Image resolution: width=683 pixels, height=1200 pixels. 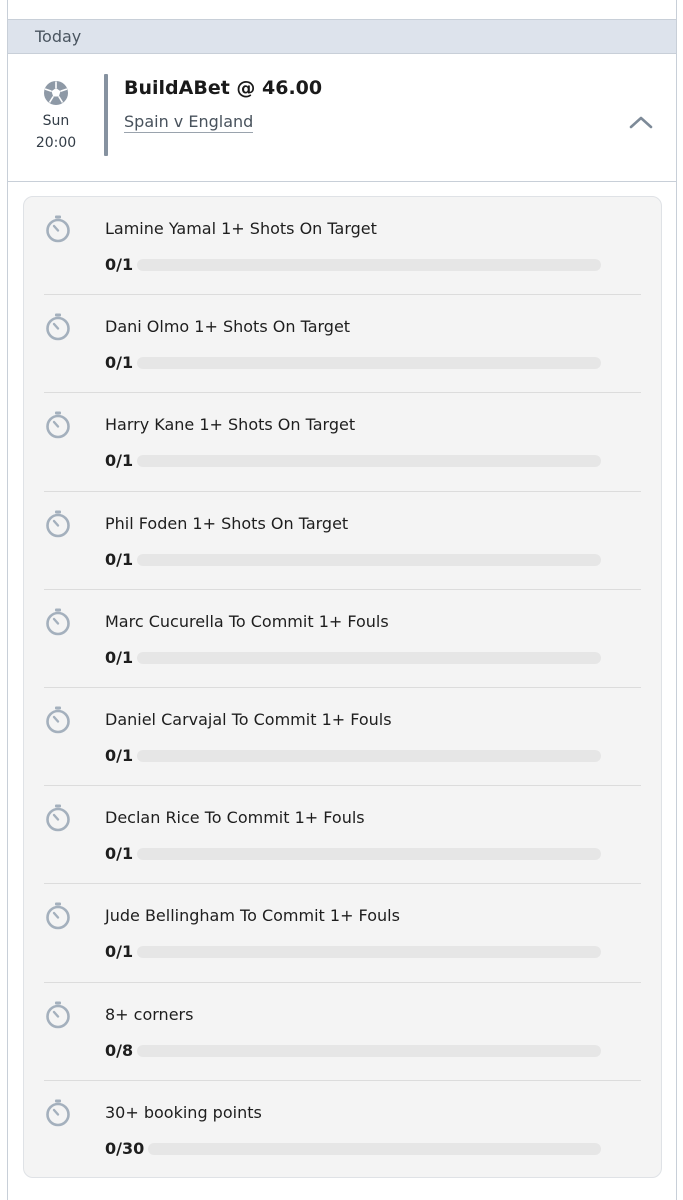 I want to click on leg-title: Daniel Carvajal To Commit 1+ Fouls, so click(x=248, y=719).